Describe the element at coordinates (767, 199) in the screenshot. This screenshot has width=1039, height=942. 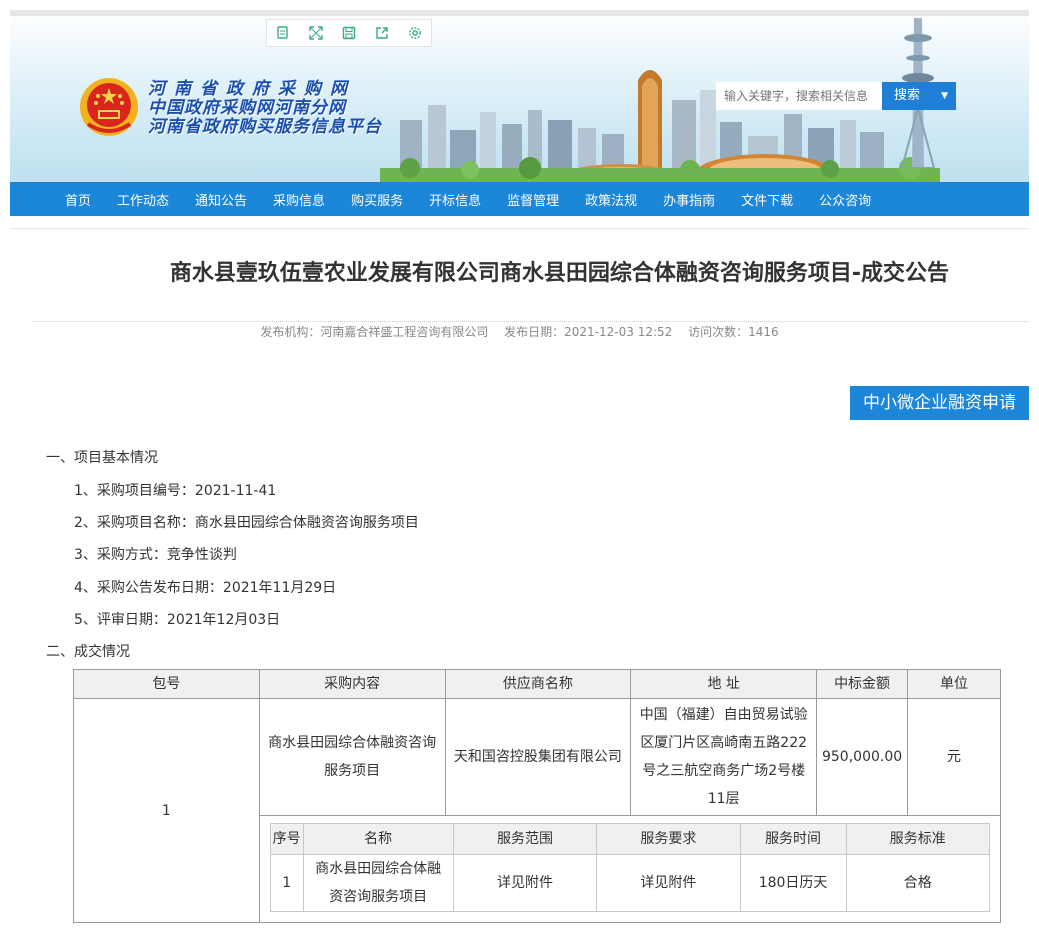
I see `nav-item-downloads: 文件下载` at that location.